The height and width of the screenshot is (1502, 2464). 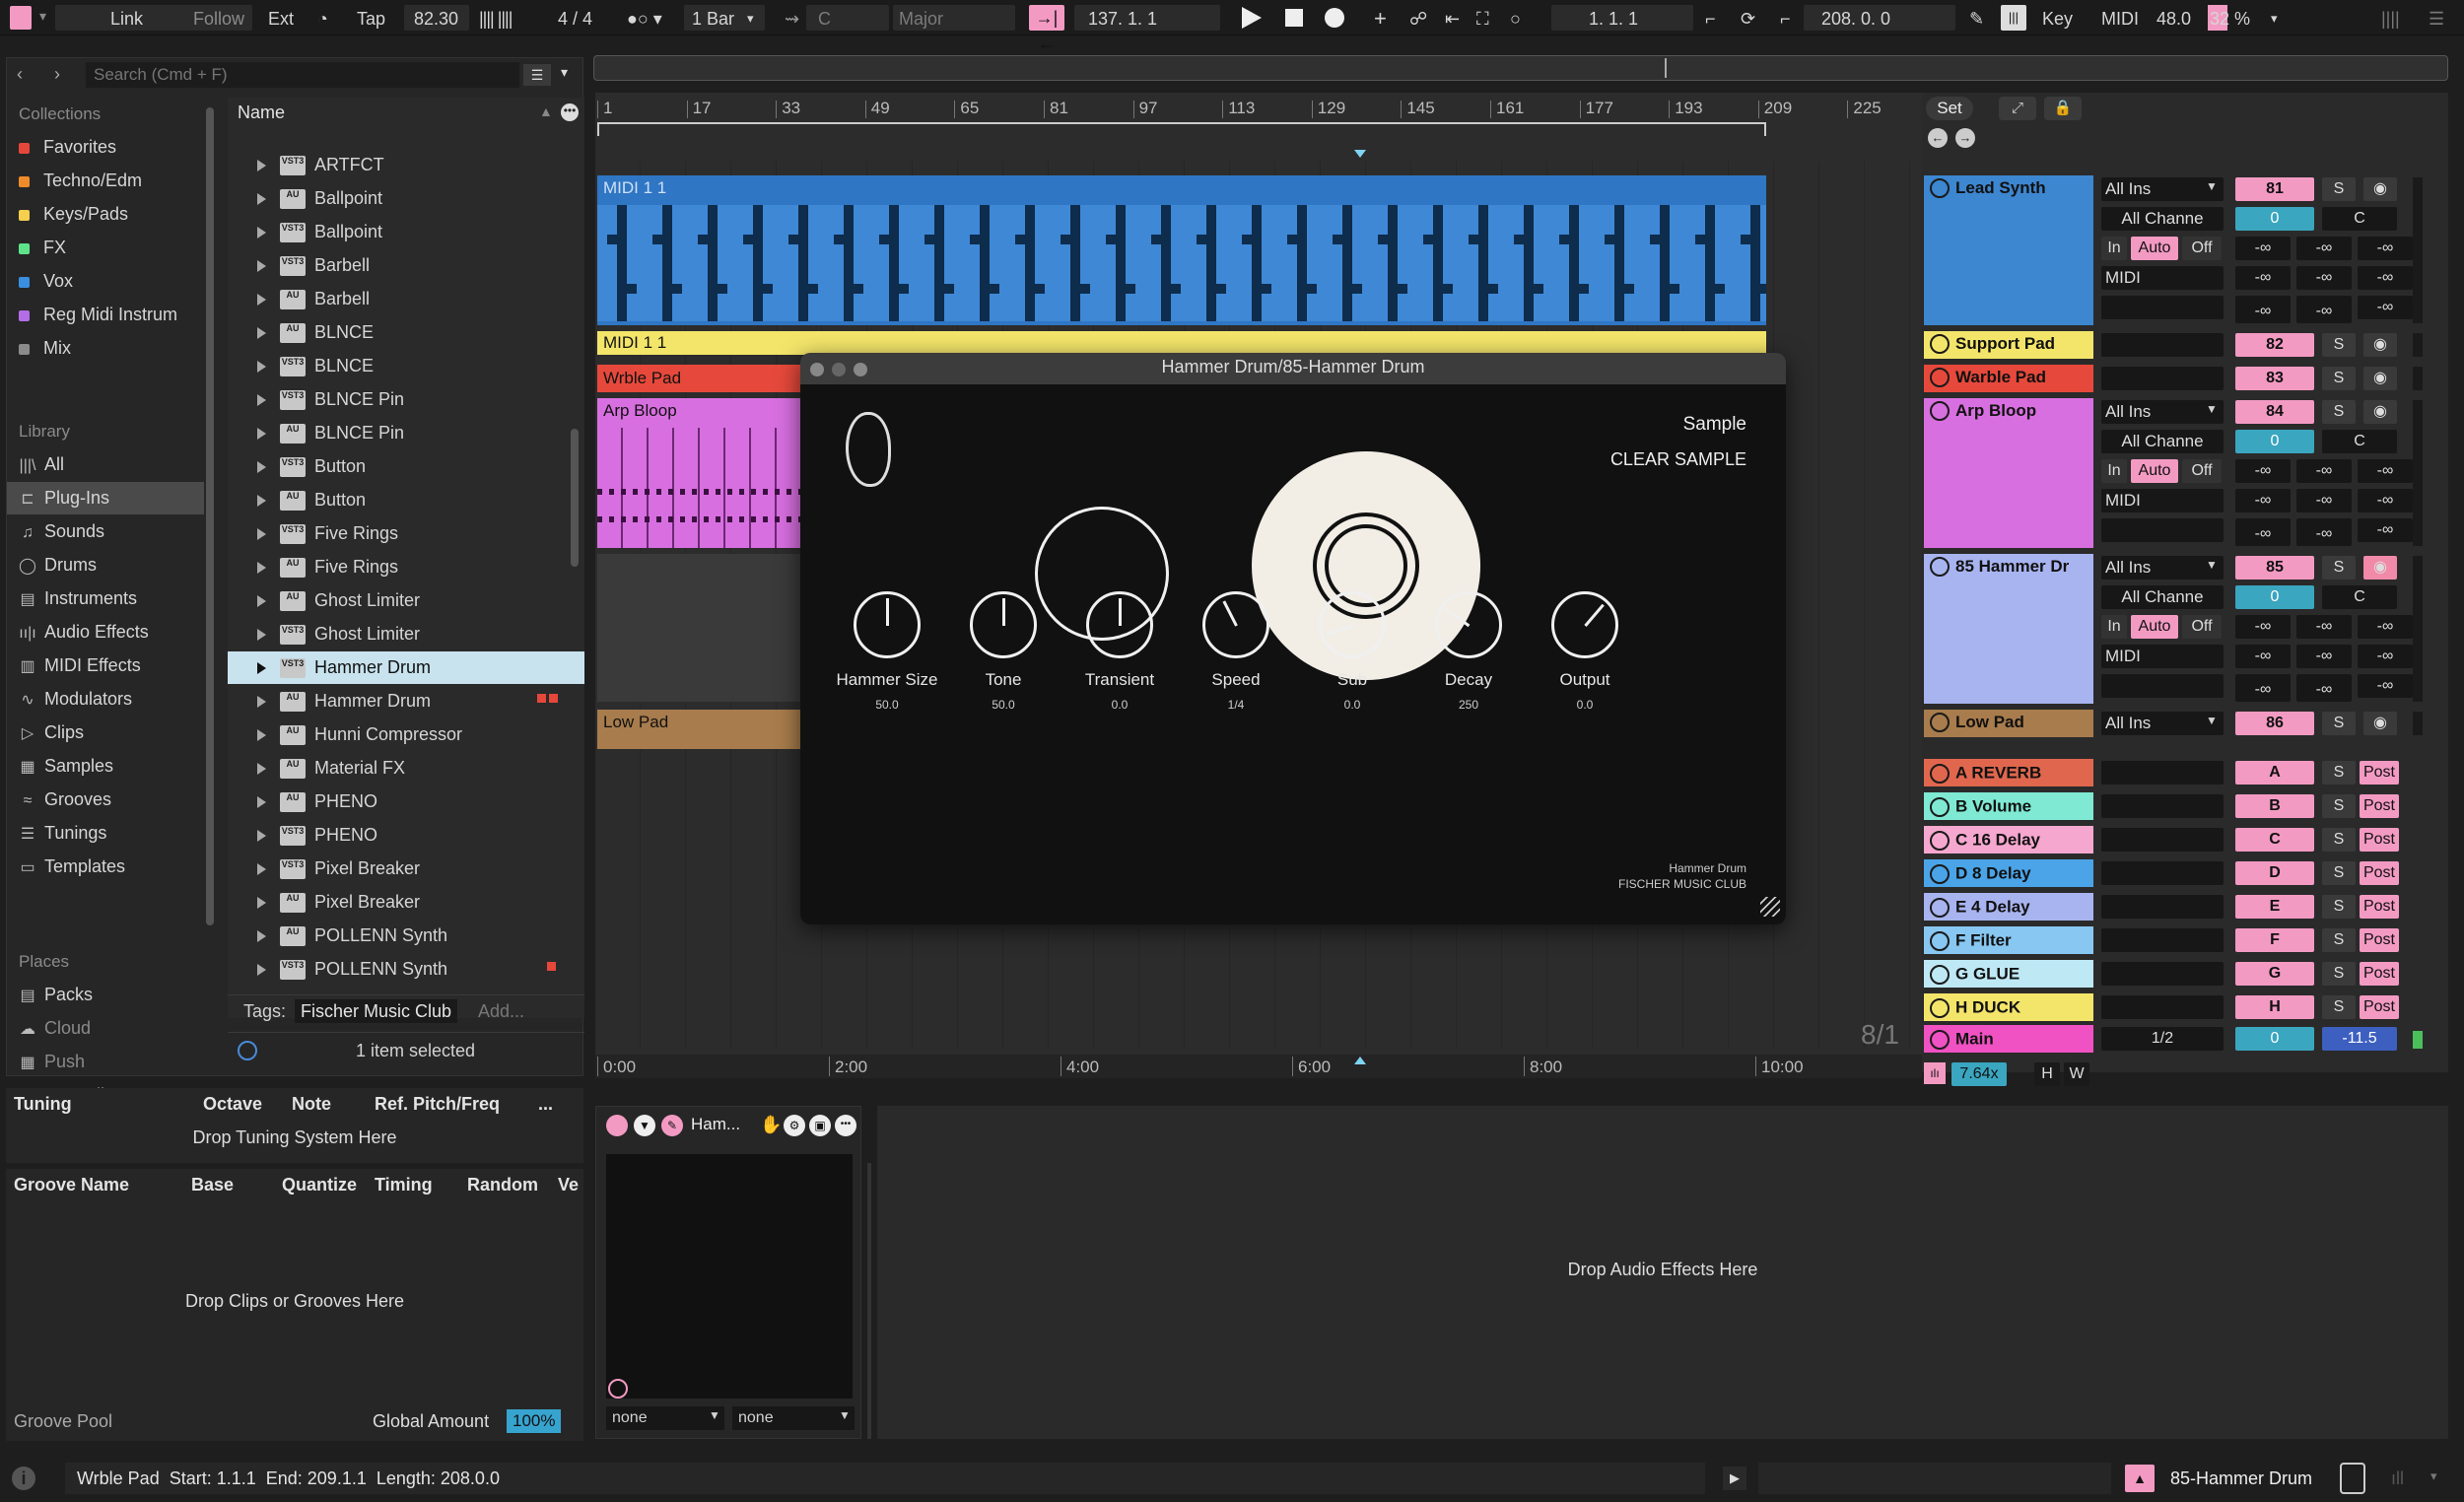 What do you see at coordinates (2436, 19) in the screenshot?
I see `menu-icon: ☰` at bounding box center [2436, 19].